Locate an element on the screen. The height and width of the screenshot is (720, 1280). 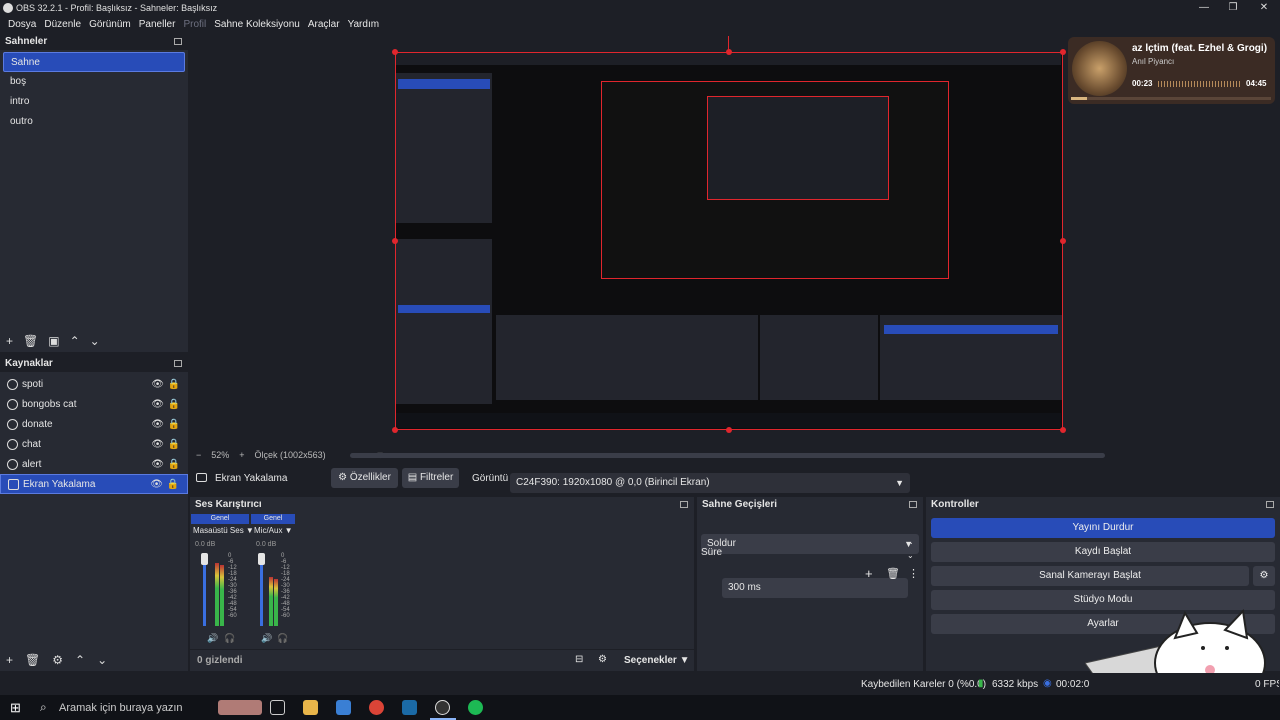
source-row: bongobs cat 👁 🔒 is located at coordinates (94, 404).